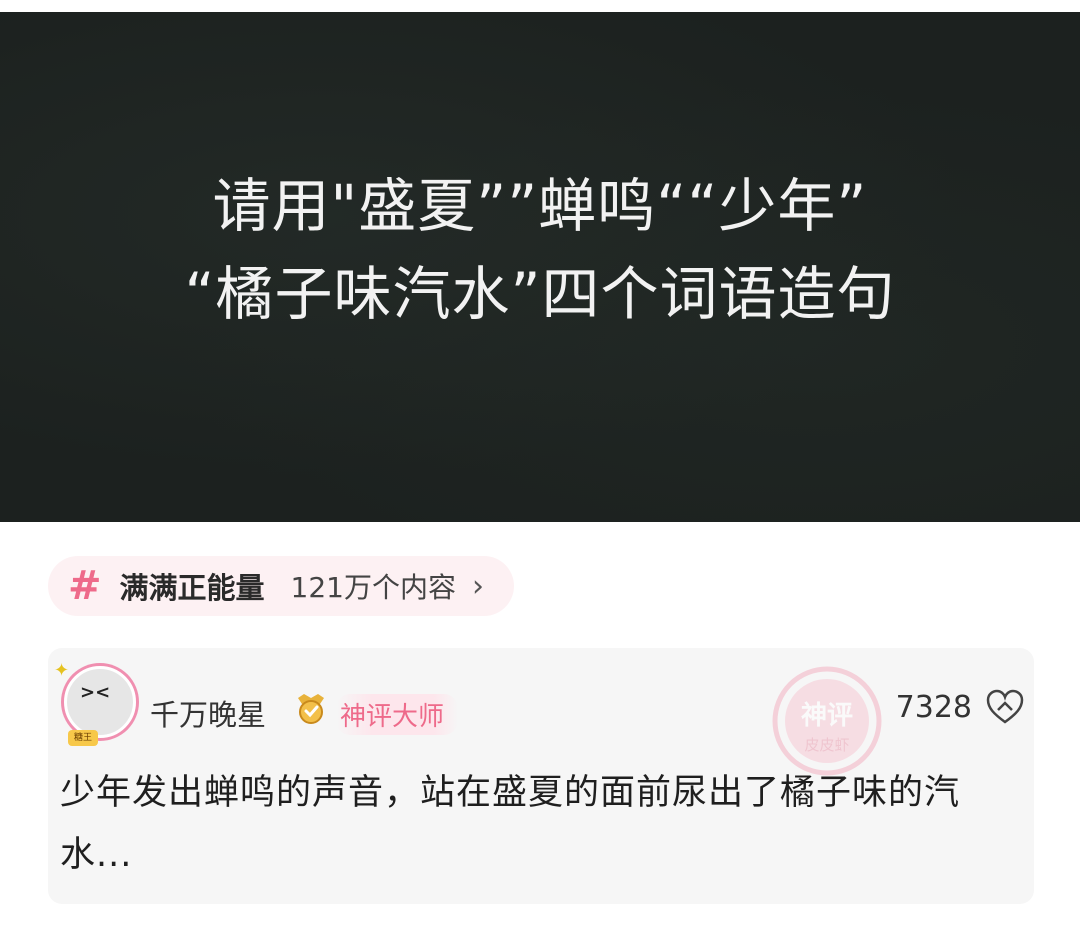 This screenshot has height=926, width=1080. I want to click on like-heart-icon, so click(1005, 707).